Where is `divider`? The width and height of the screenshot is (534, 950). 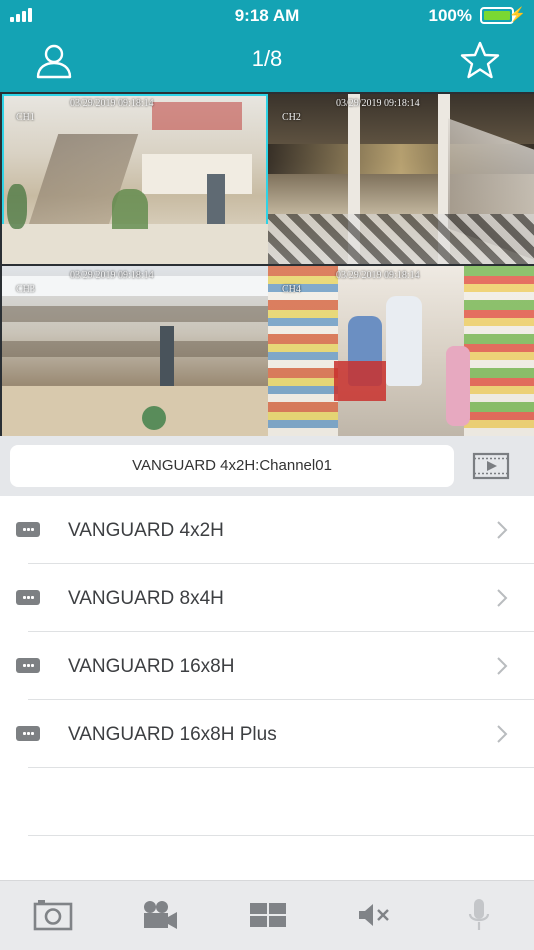
divider is located at coordinates (281, 835).